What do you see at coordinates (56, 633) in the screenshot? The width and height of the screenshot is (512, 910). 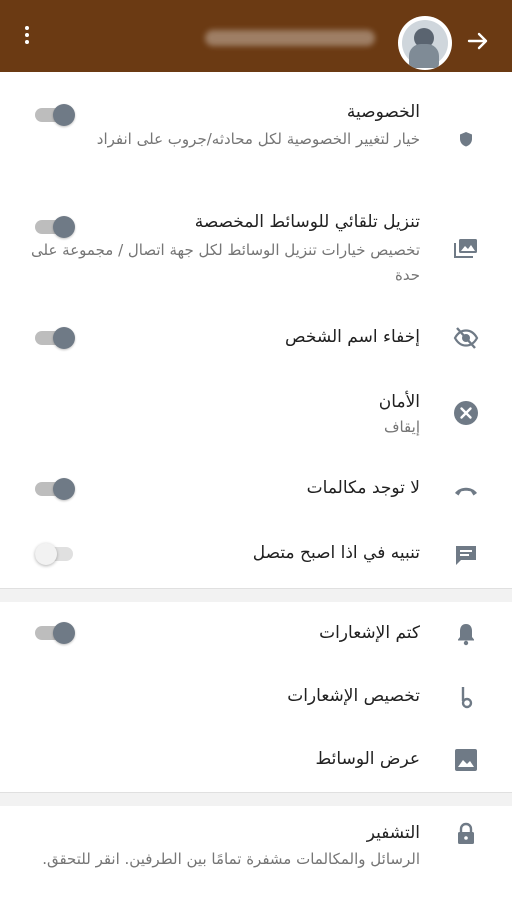 I see `mute-notifications-toggle` at bounding box center [56, 633].